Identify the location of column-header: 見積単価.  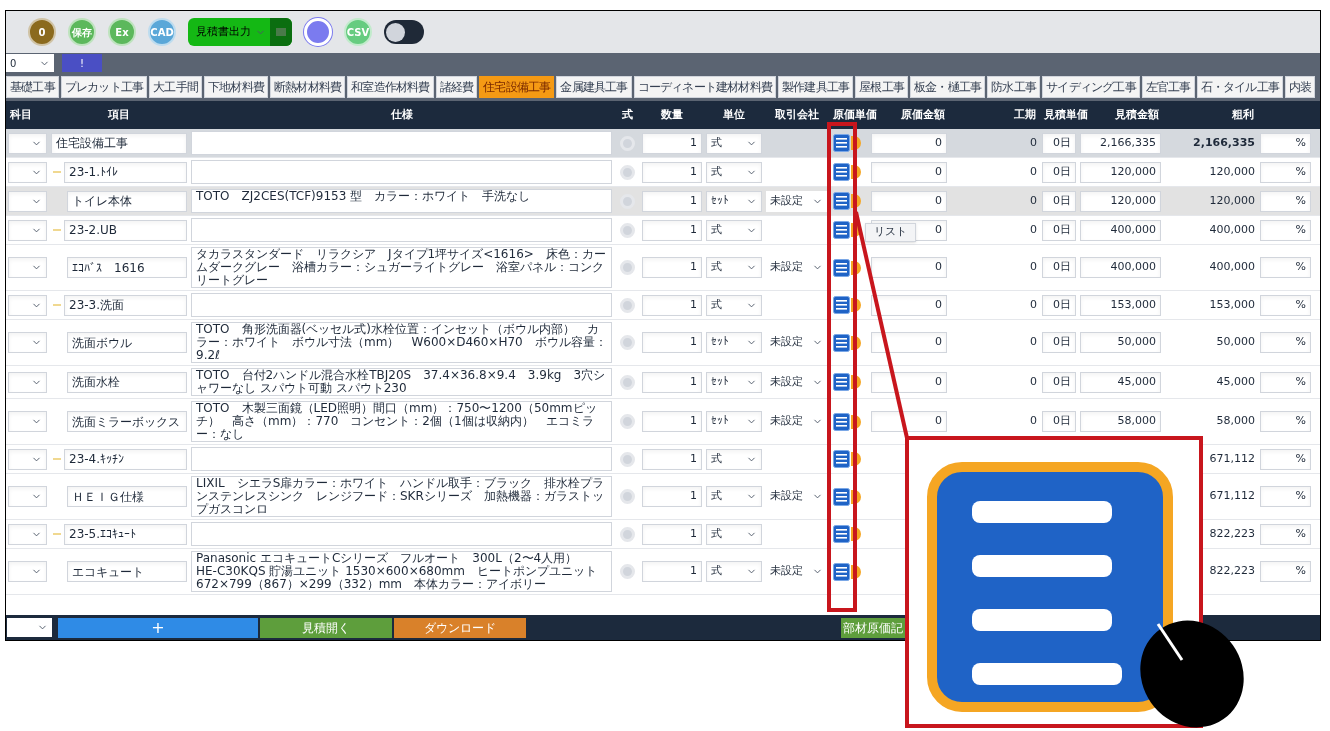
(1066, 114).